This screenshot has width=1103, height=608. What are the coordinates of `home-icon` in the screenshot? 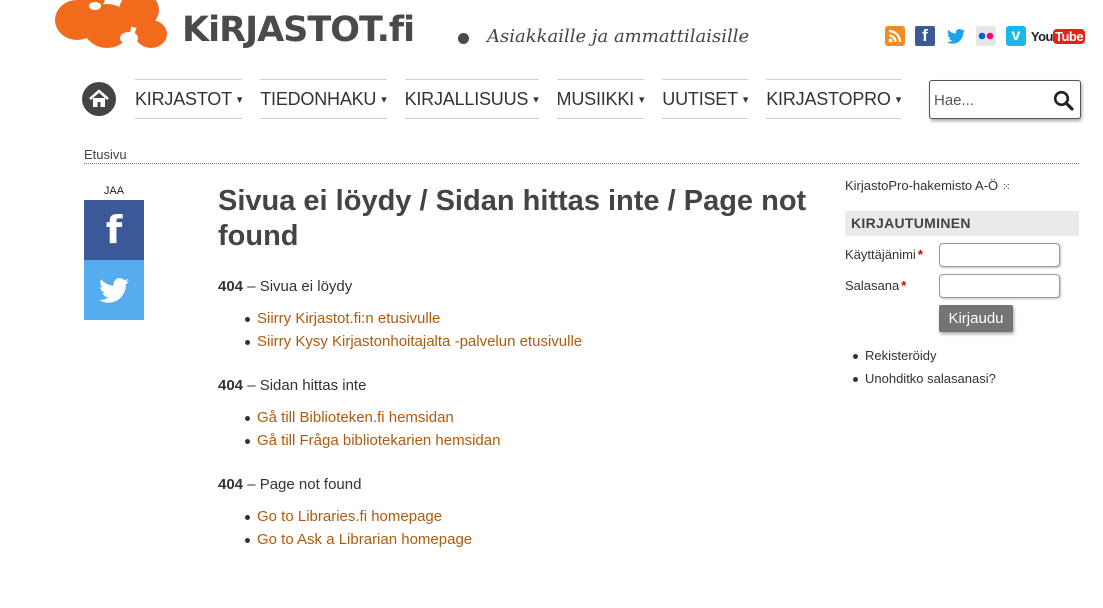 It's located at (99, 98).